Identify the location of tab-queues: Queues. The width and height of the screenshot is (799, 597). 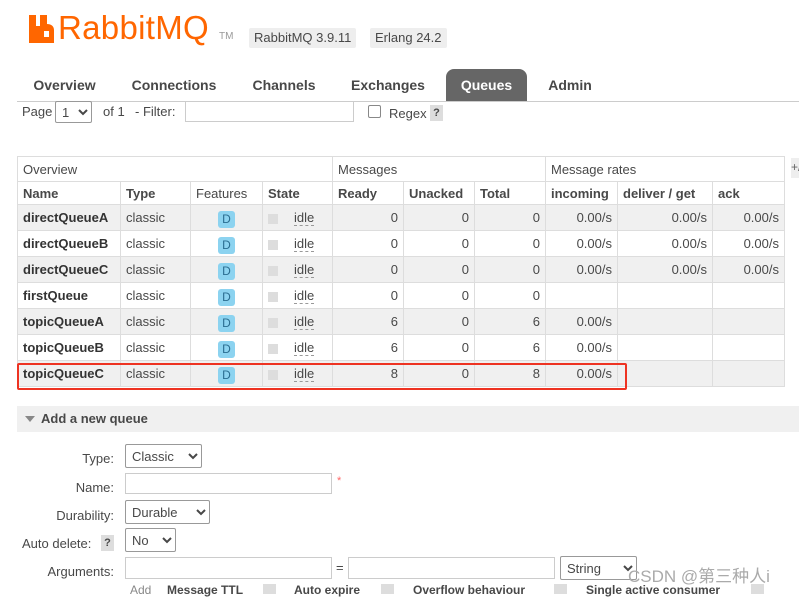
(486, 85).